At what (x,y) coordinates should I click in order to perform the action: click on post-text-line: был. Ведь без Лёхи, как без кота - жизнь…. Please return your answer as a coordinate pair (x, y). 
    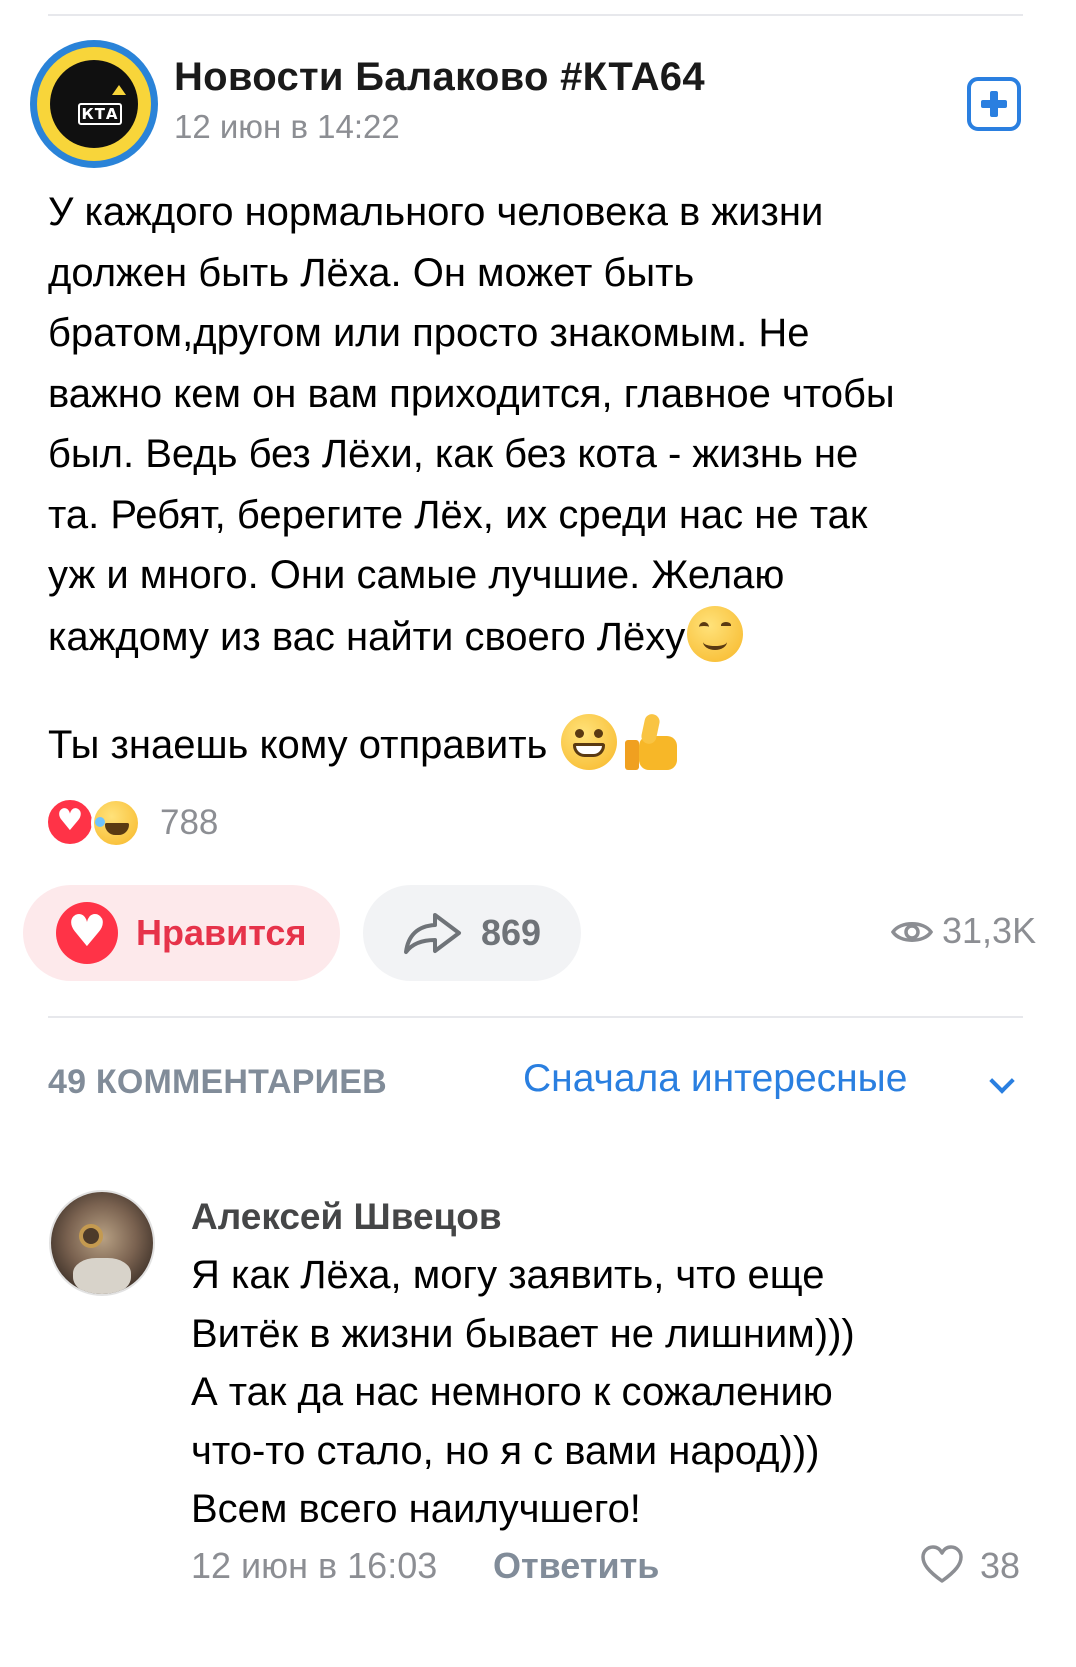
    Looking at the image, I should click on (453, 454).